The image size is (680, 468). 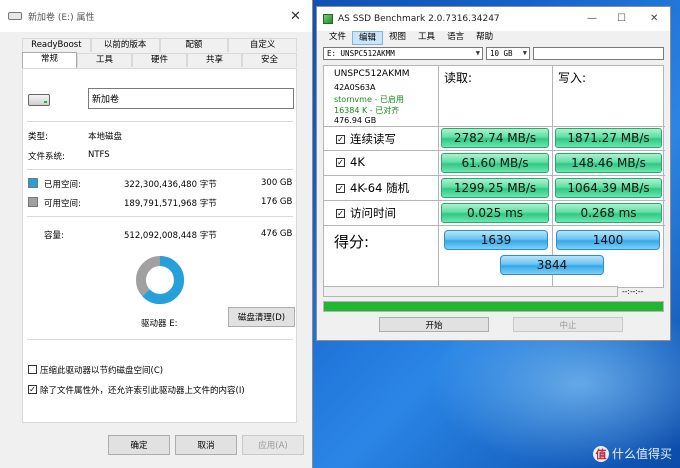 I want to click on tab-quota: 配额, so click(x=194, y=45).